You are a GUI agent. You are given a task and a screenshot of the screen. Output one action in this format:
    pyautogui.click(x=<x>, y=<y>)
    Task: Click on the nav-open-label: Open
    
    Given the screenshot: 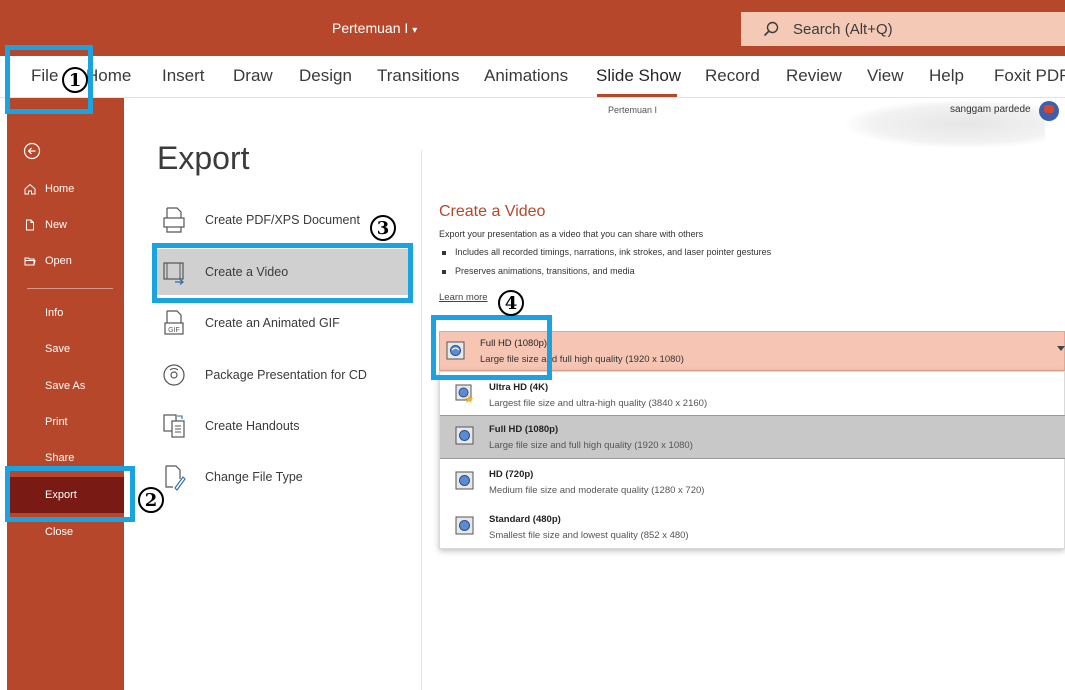 What is the action you would take?
    pyautogui.click(x=58, y=261)
    